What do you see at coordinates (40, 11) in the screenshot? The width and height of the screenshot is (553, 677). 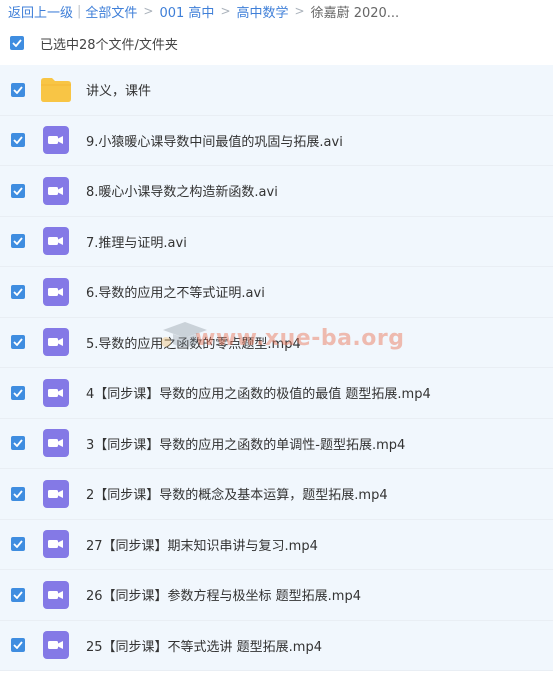 I see `back-link: 返回上一级` at bounding box center [40, 11].